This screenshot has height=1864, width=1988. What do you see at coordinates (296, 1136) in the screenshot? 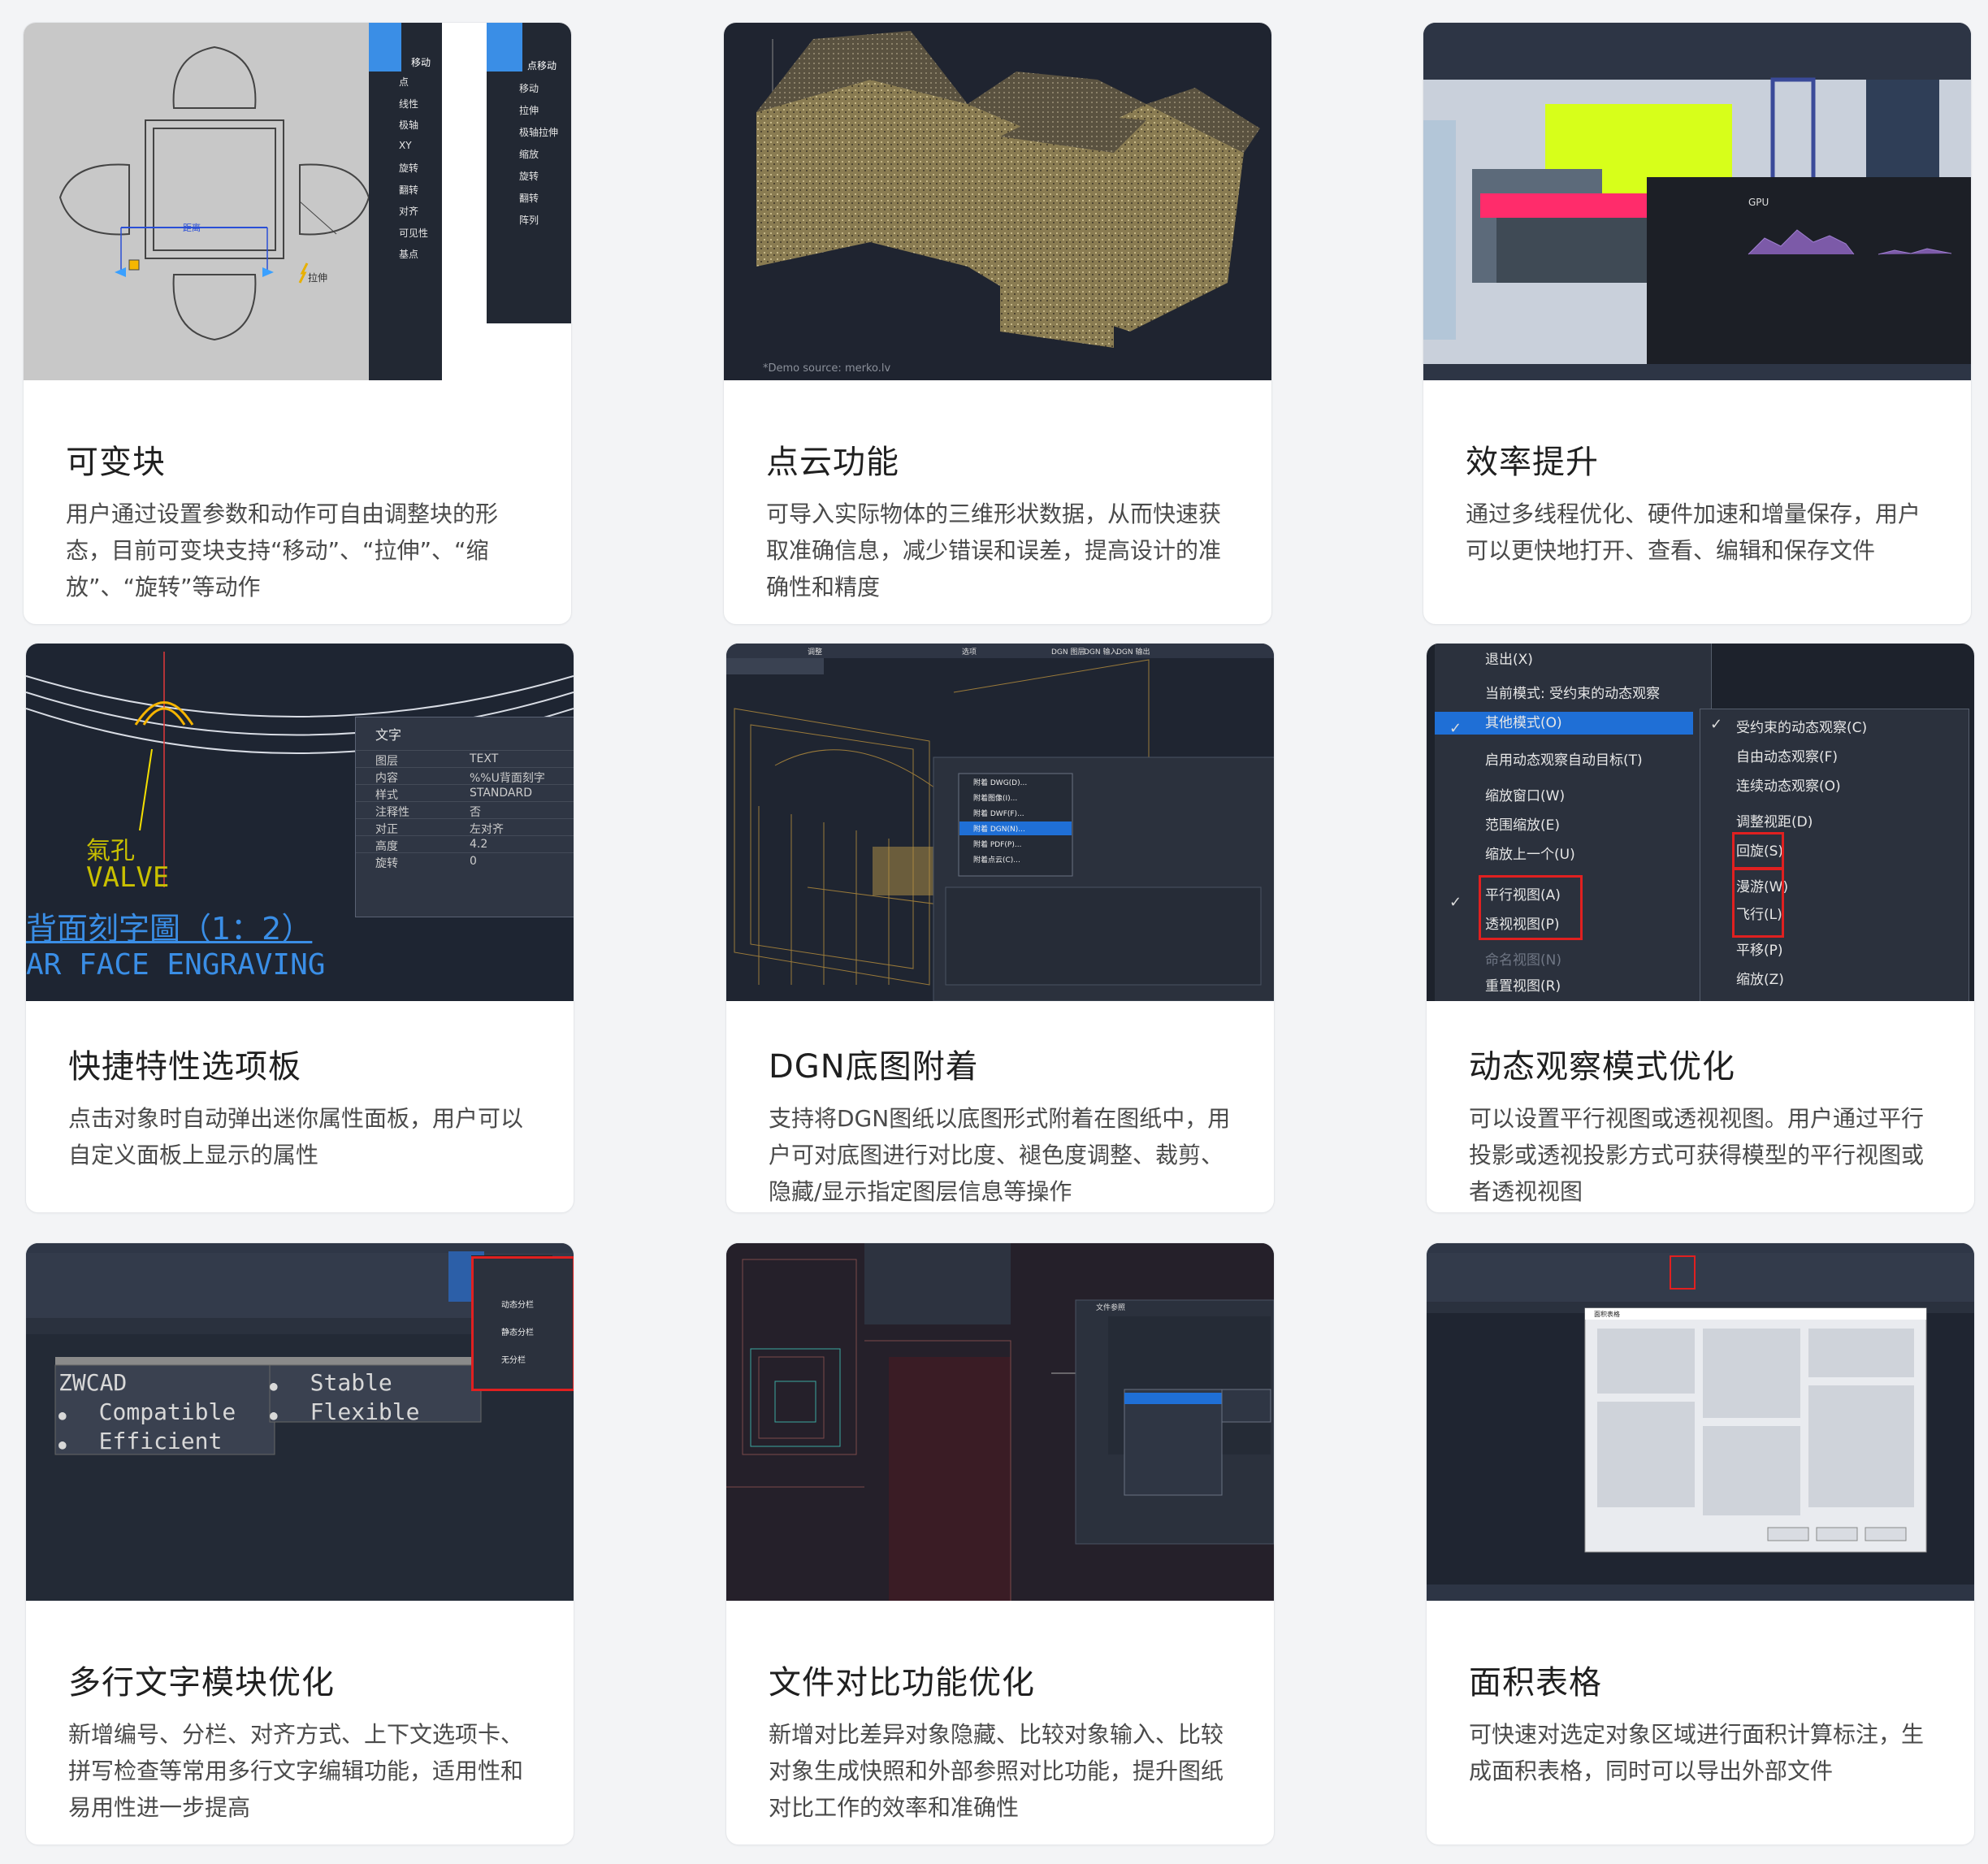
I see `card-description: 点击对象时自动弹出迷你属性面板，用户可以自定义面板上显示的属性` at bounding box center [296, 1136].